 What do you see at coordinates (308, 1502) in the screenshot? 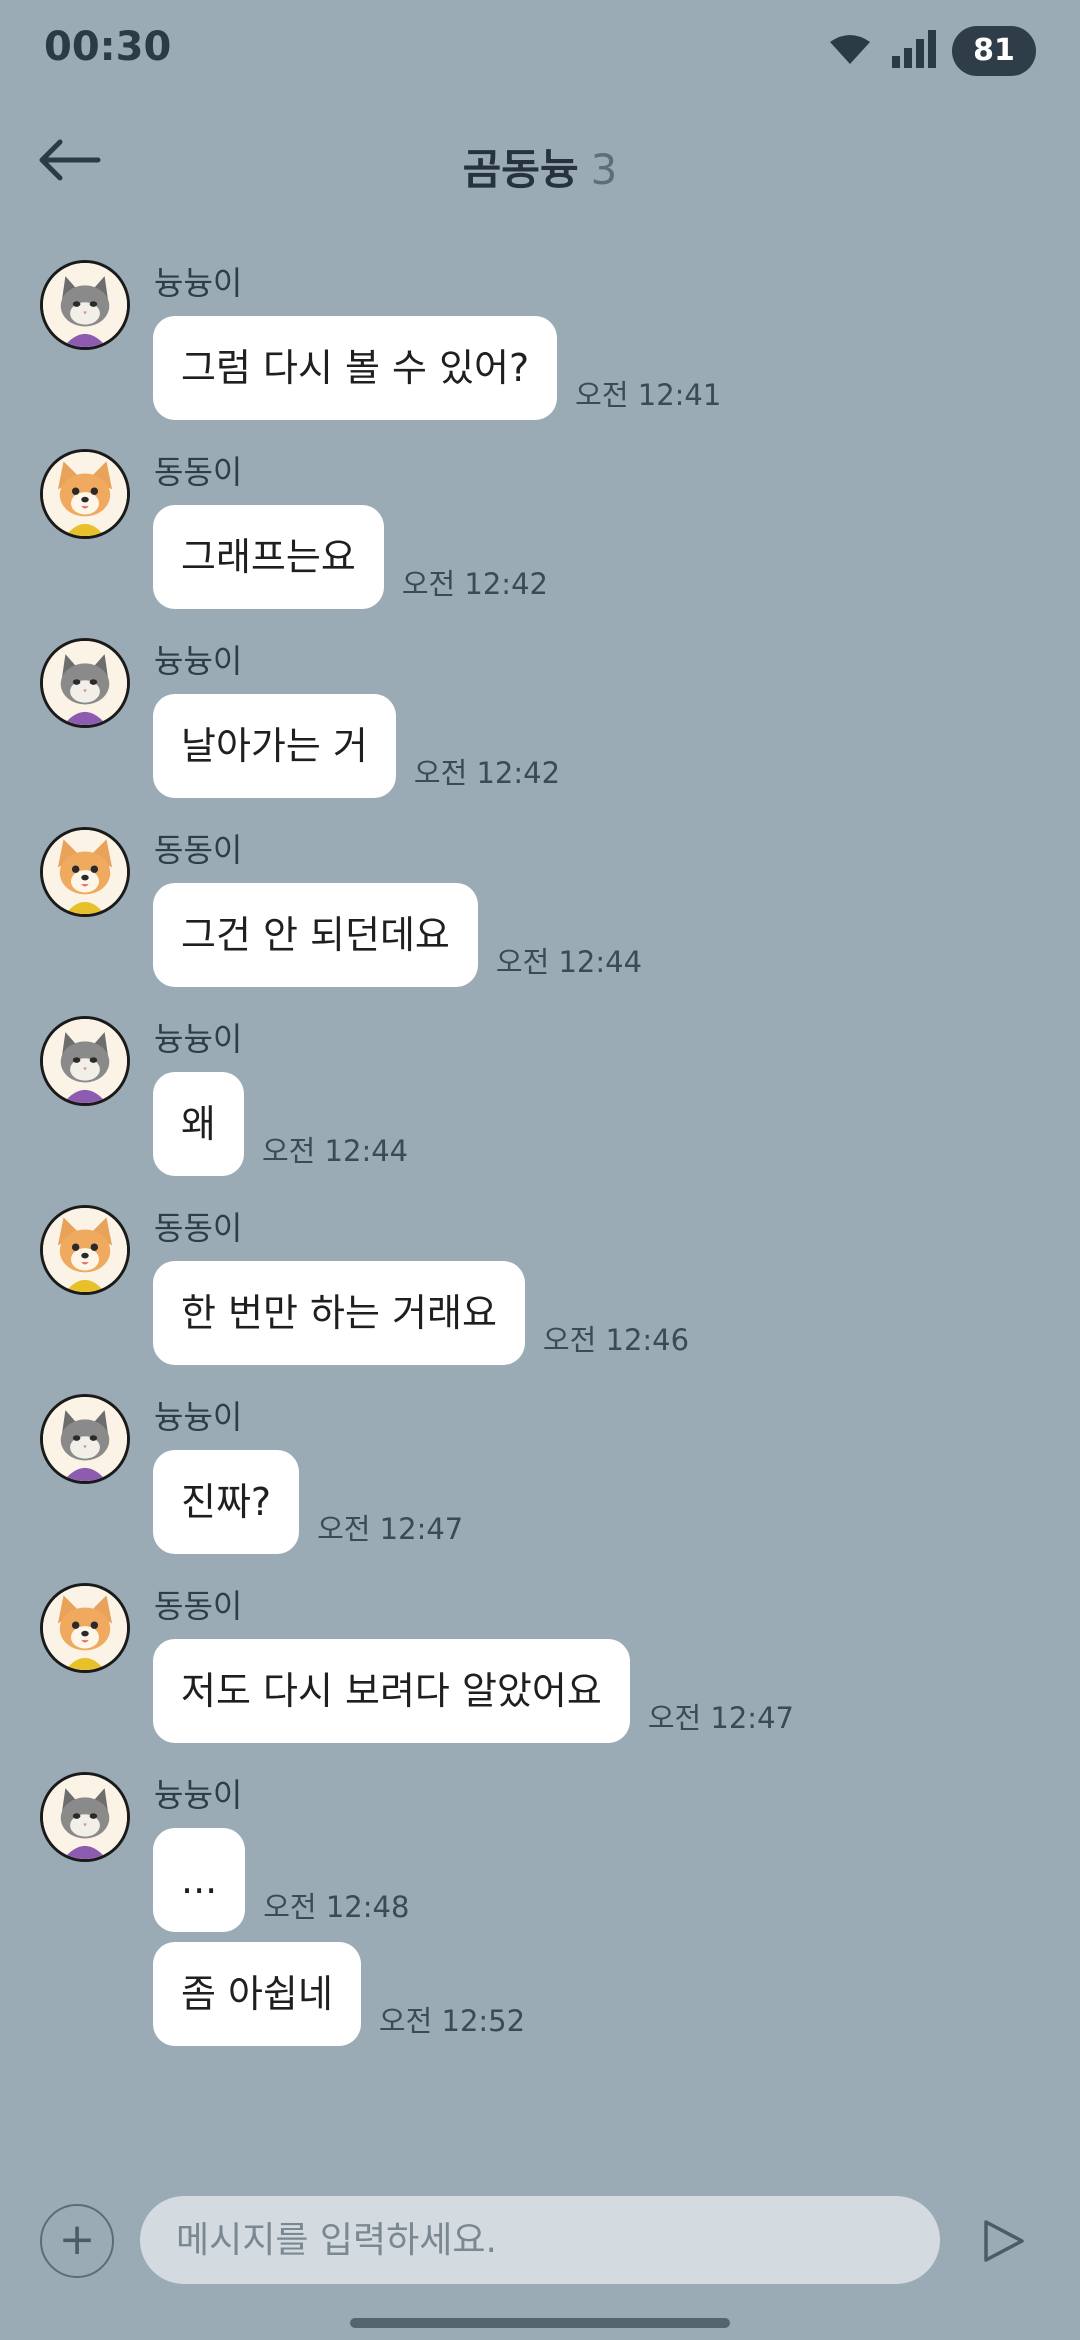
I see `message-row: 진짜? 오전 12:47` at bounding box center [308, 1502].